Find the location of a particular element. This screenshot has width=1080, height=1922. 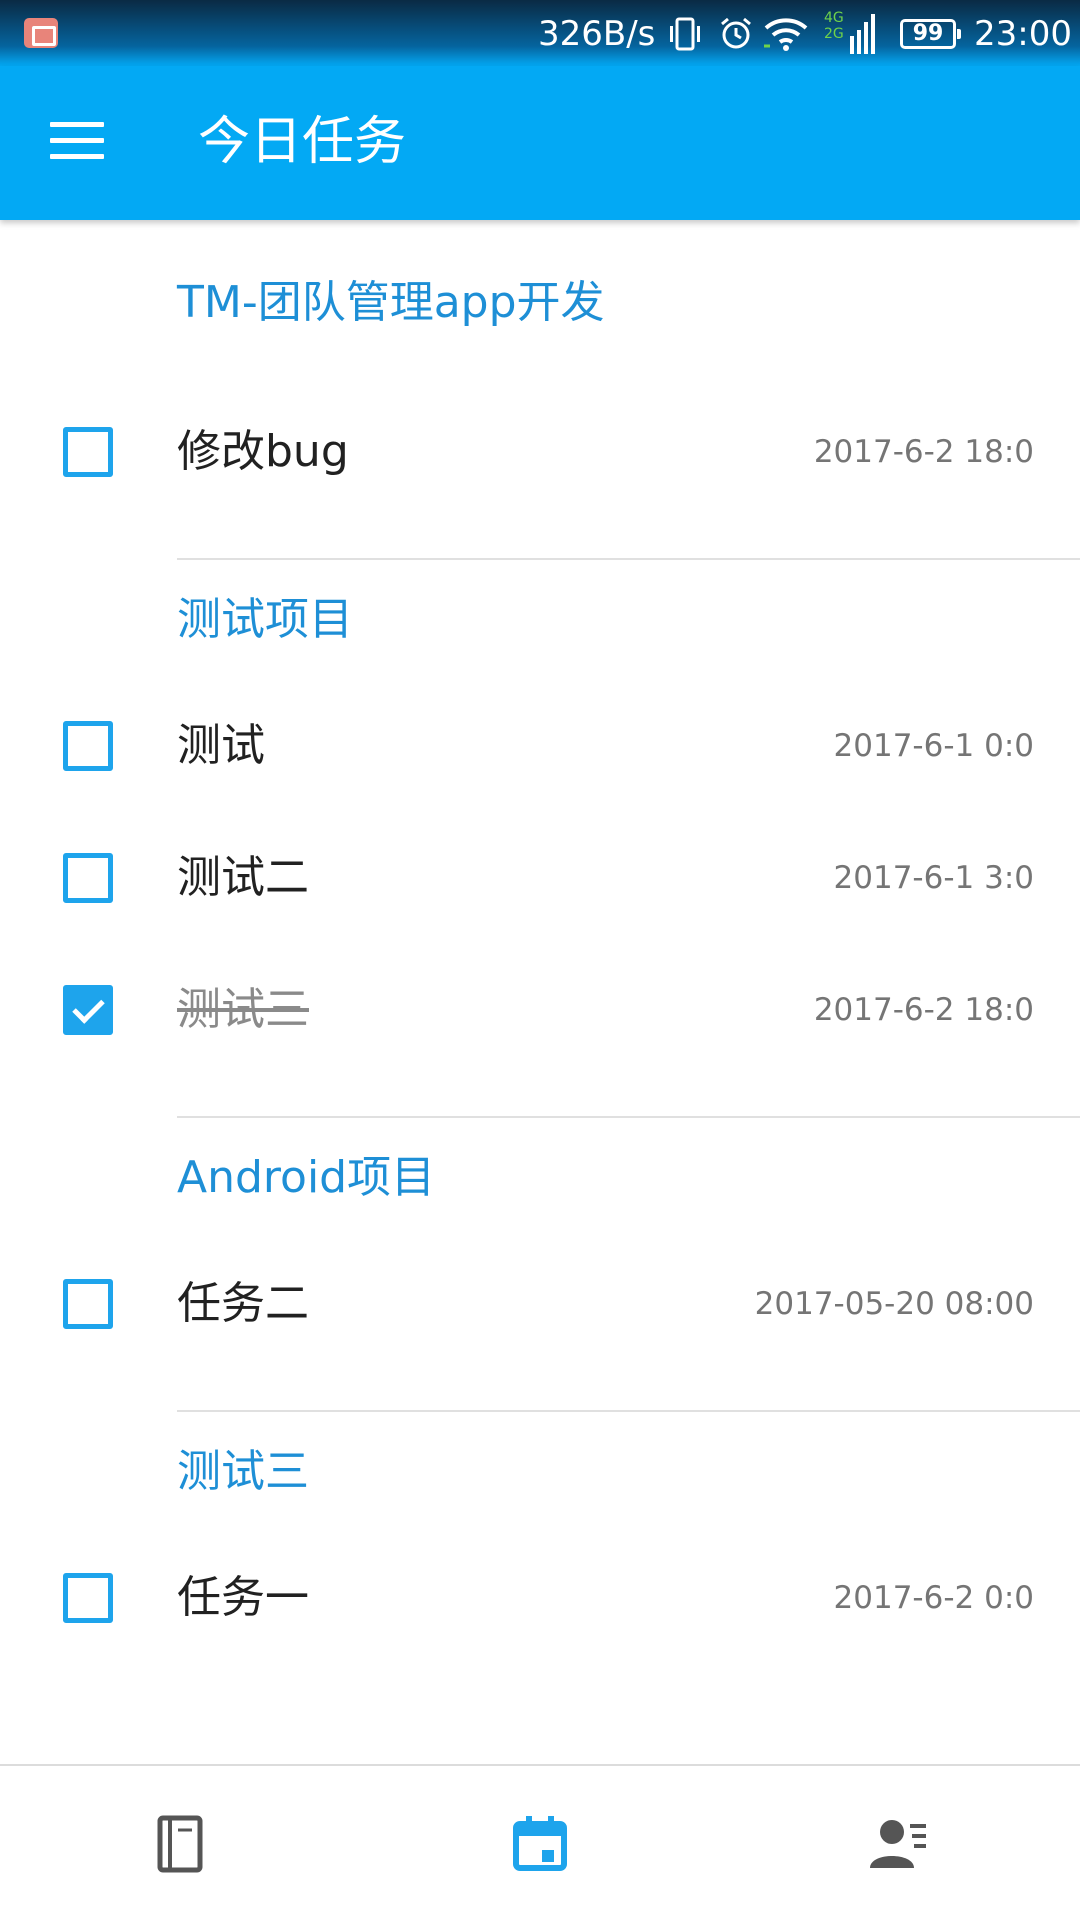

group-header: 测试三 is located at coordinates (540, 1472).